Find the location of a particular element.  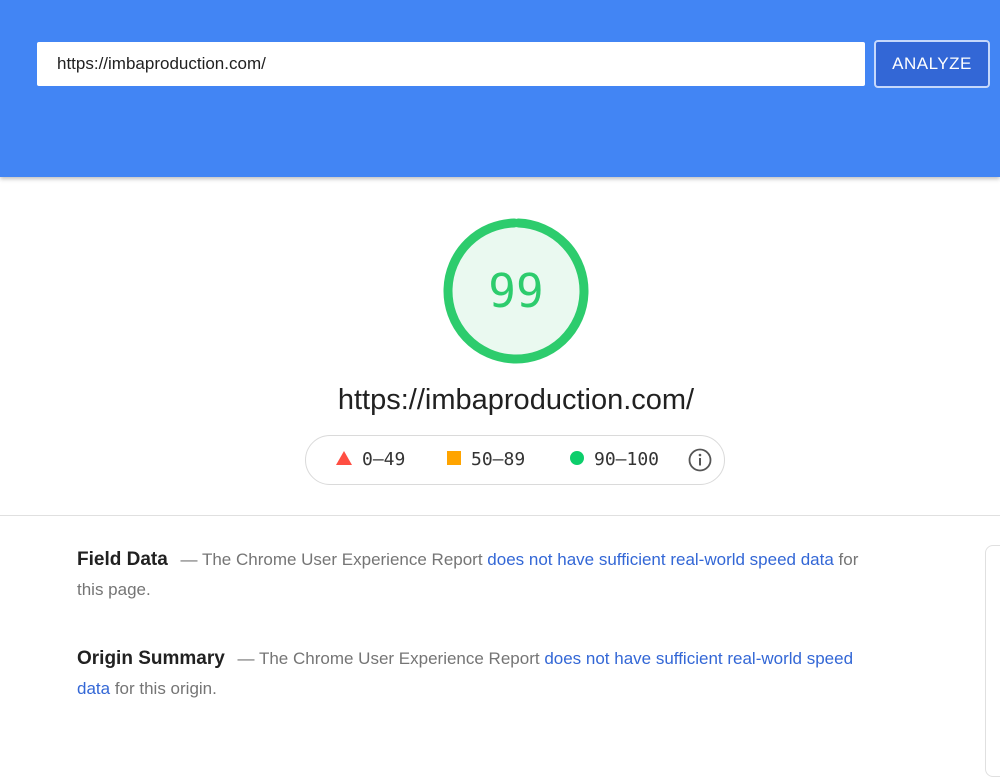

legend-item-pass: 90–100 is located at coordinates (614, 460).